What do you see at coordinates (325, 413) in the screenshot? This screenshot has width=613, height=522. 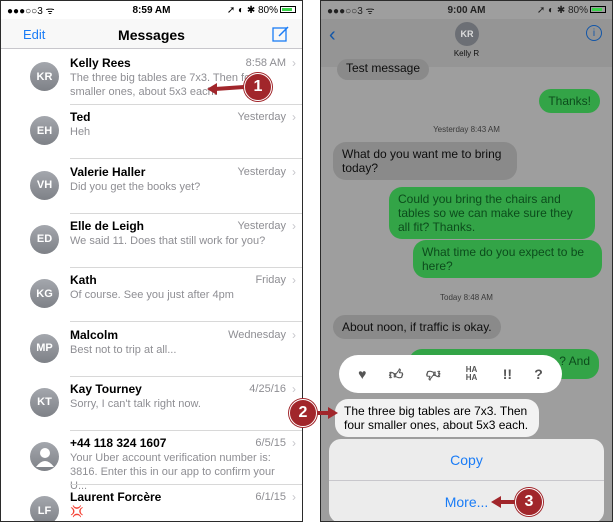 I see `callout-arrow` at bounding box center [325, 413].